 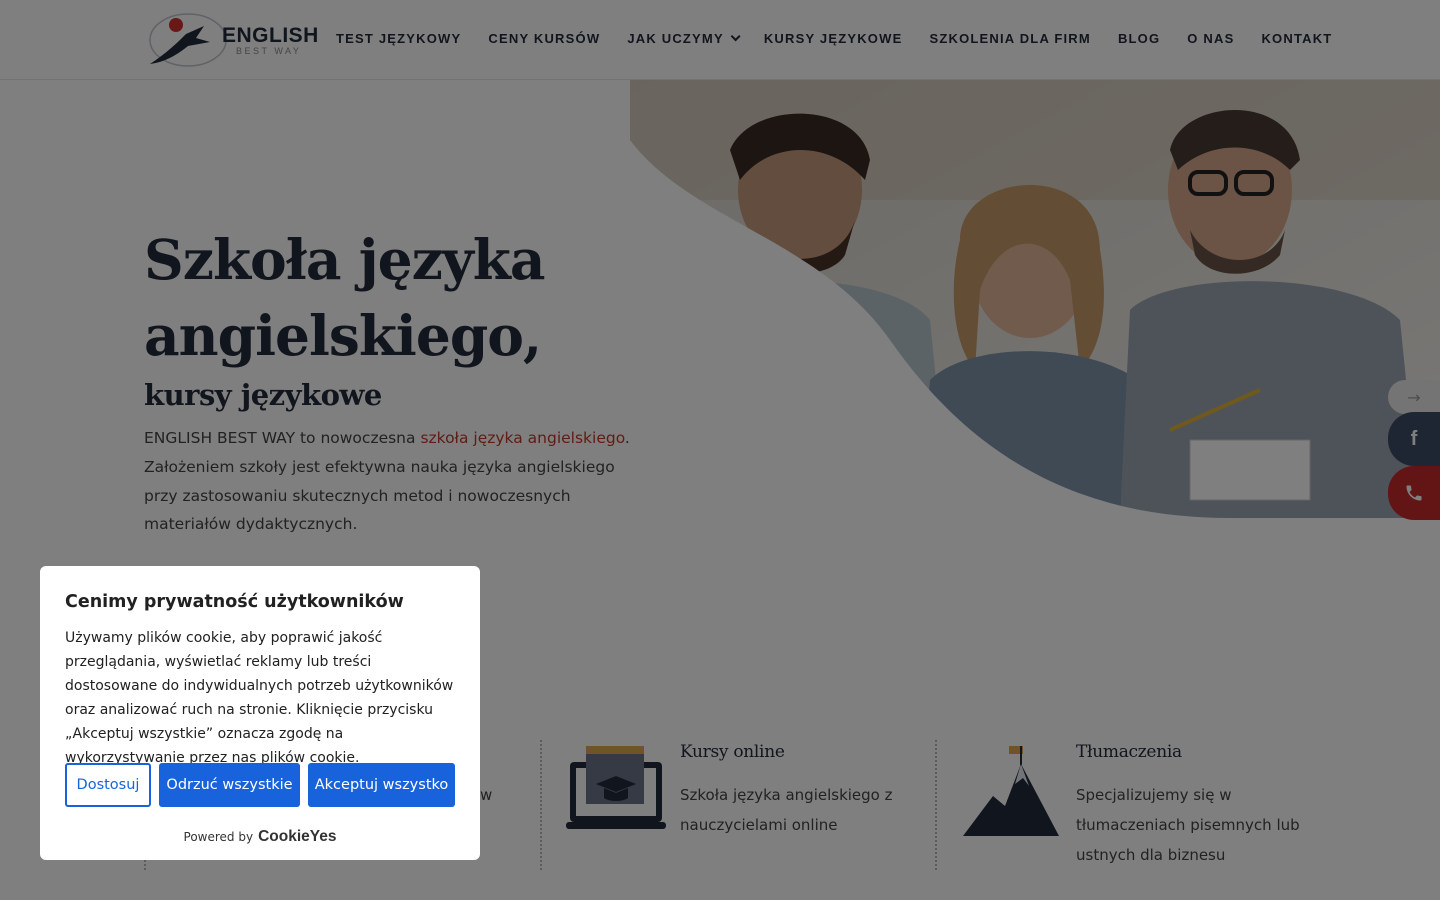 I want to click on powered-by: Powered by CookieYes, so click(x=260, y=837).